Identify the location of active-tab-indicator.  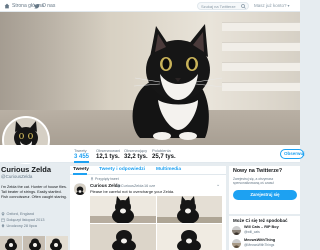
(80, 174).